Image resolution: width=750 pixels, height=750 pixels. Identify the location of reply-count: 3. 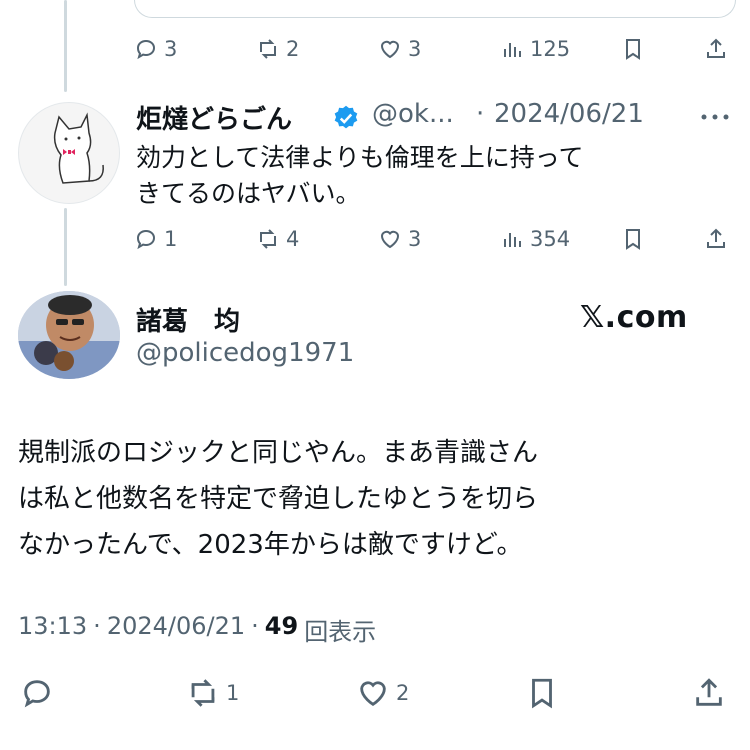
(171, 49).